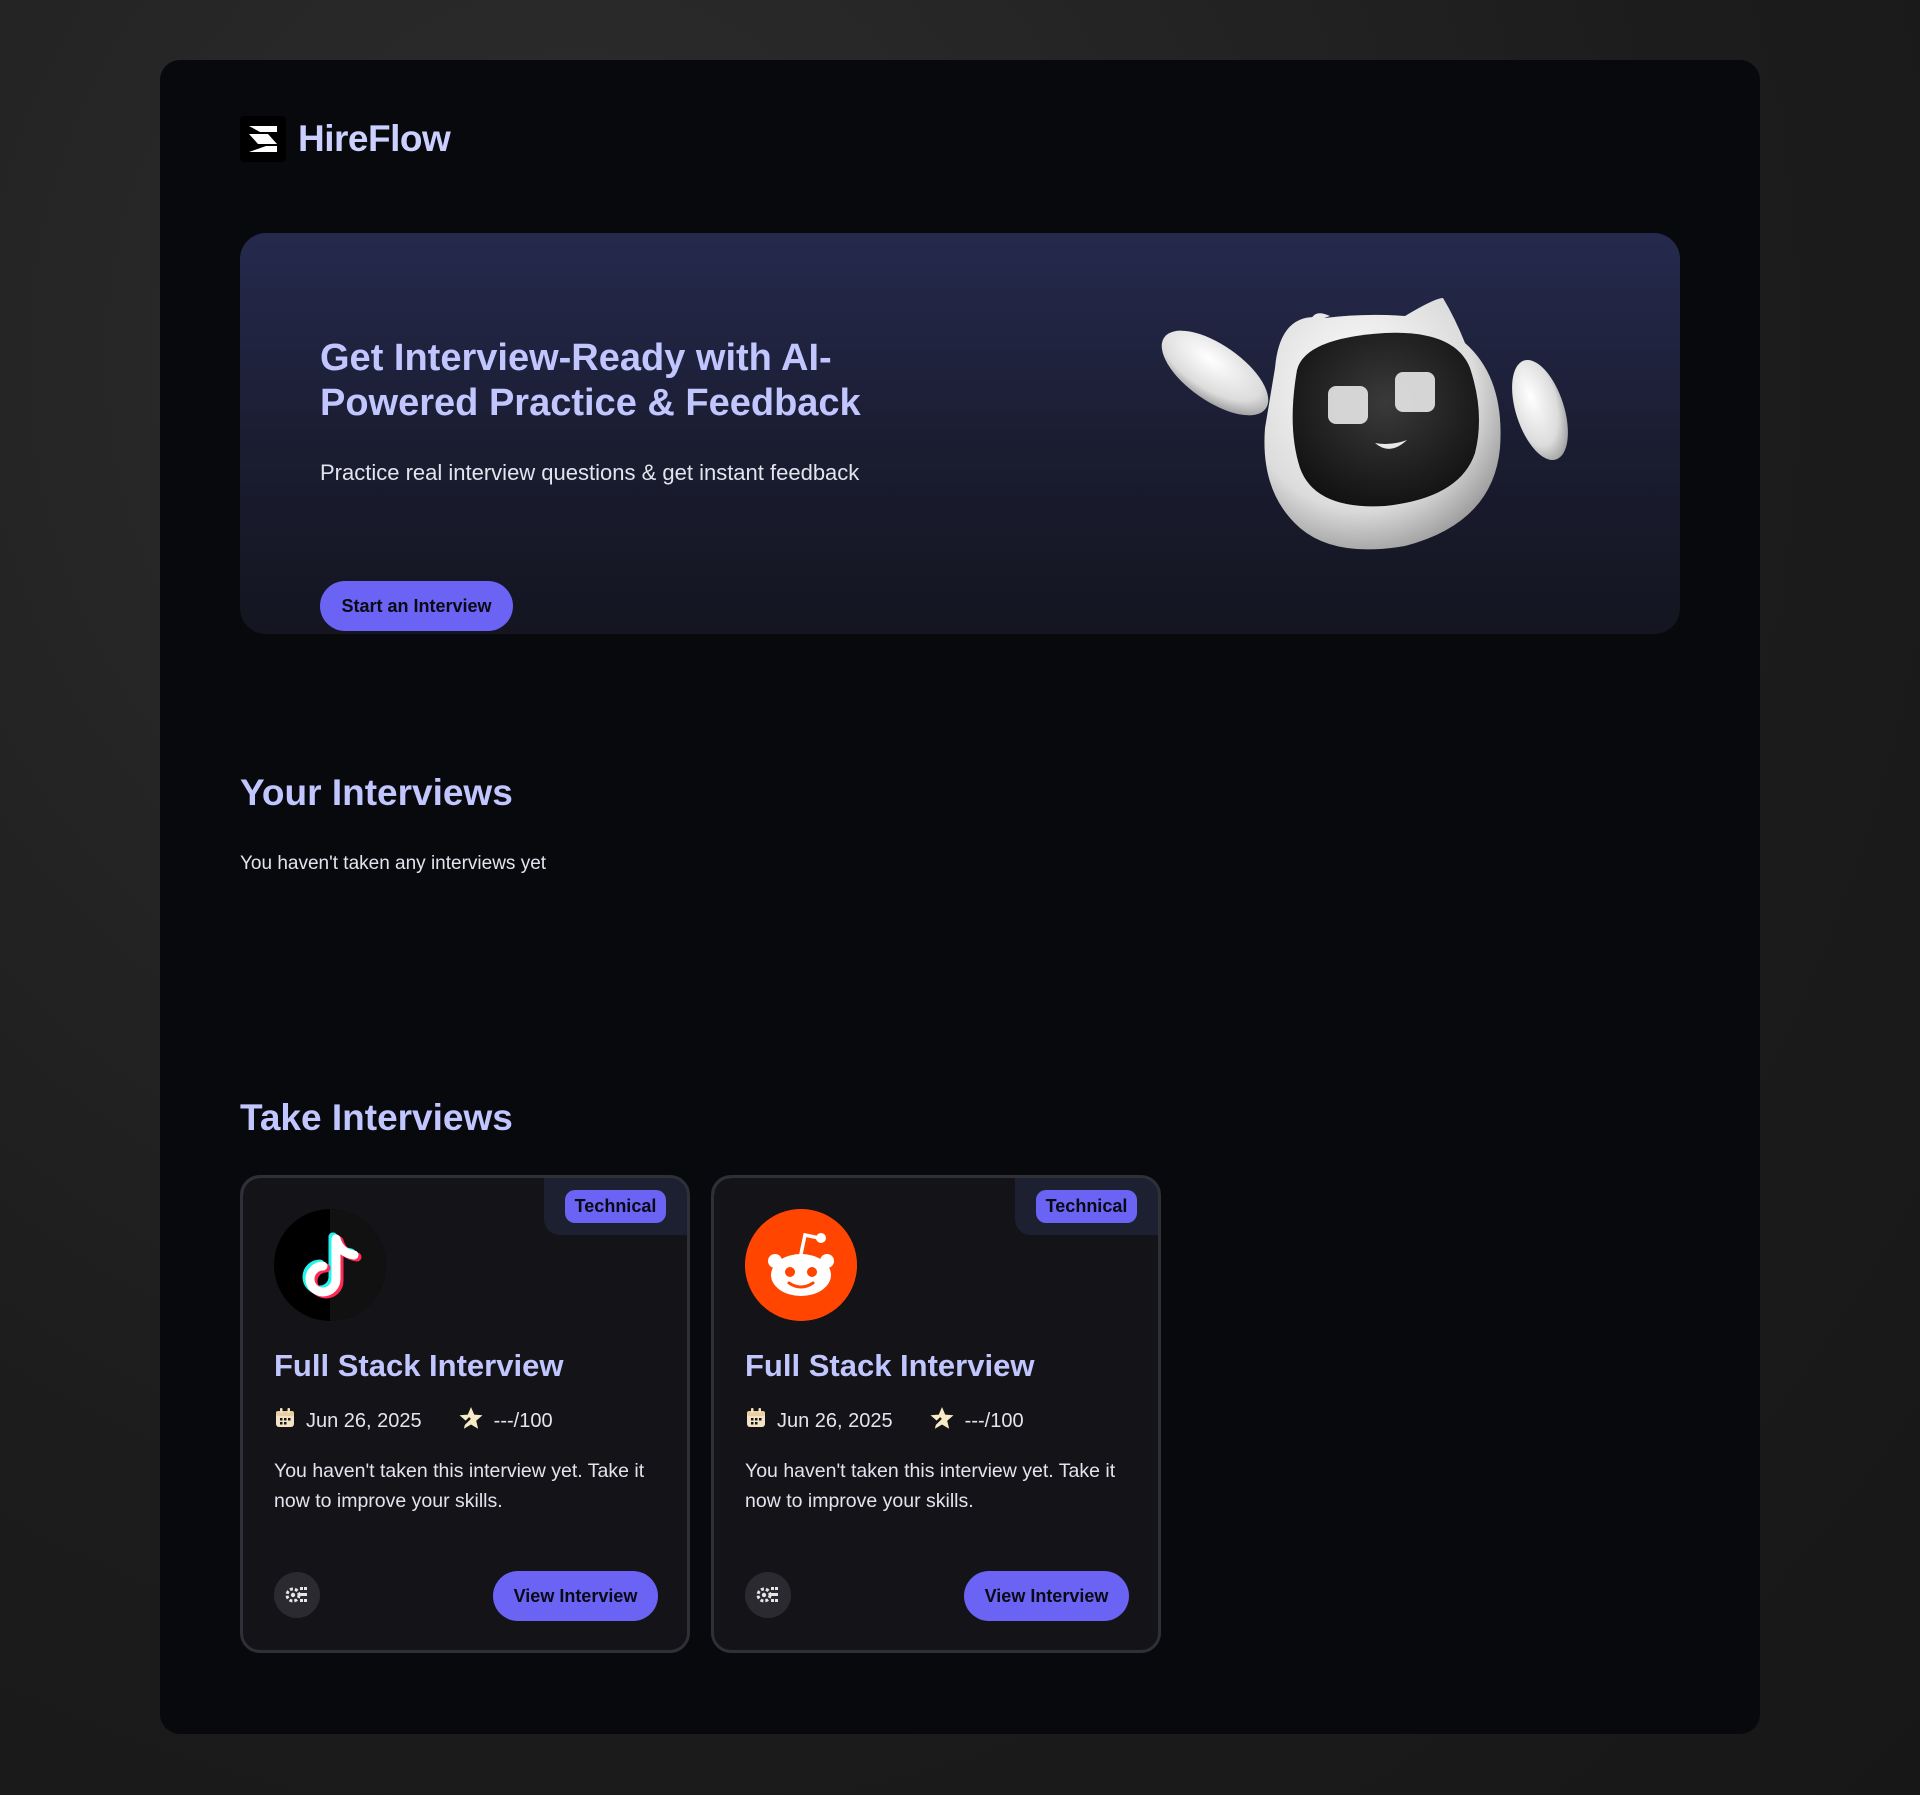 The width and height of the screenshot is (1920, 1795). I want to click on start-interview-button: Start an Interview, so click(416, 606).